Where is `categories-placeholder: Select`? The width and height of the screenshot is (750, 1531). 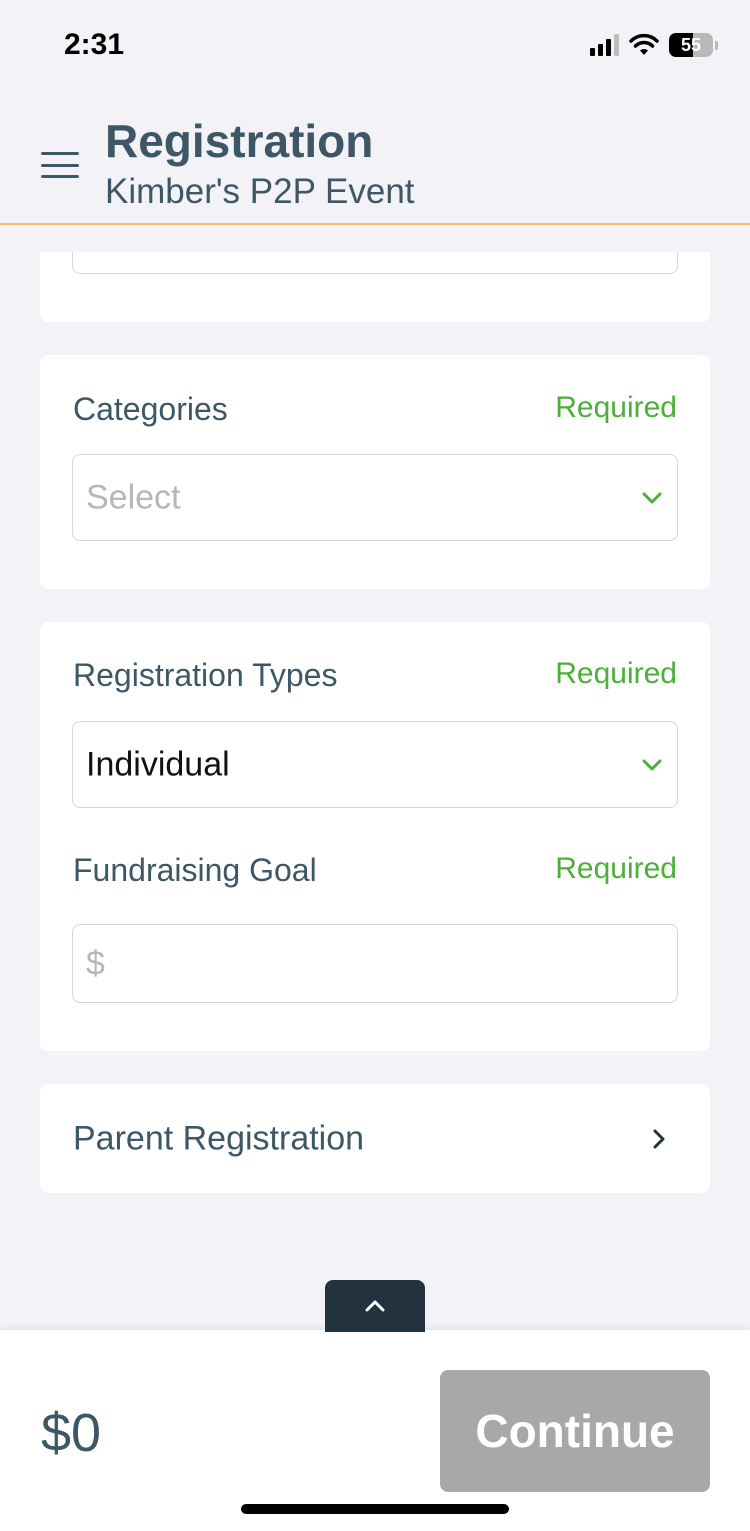
categories-placeholder: Select is located at coordinates (133, 497).